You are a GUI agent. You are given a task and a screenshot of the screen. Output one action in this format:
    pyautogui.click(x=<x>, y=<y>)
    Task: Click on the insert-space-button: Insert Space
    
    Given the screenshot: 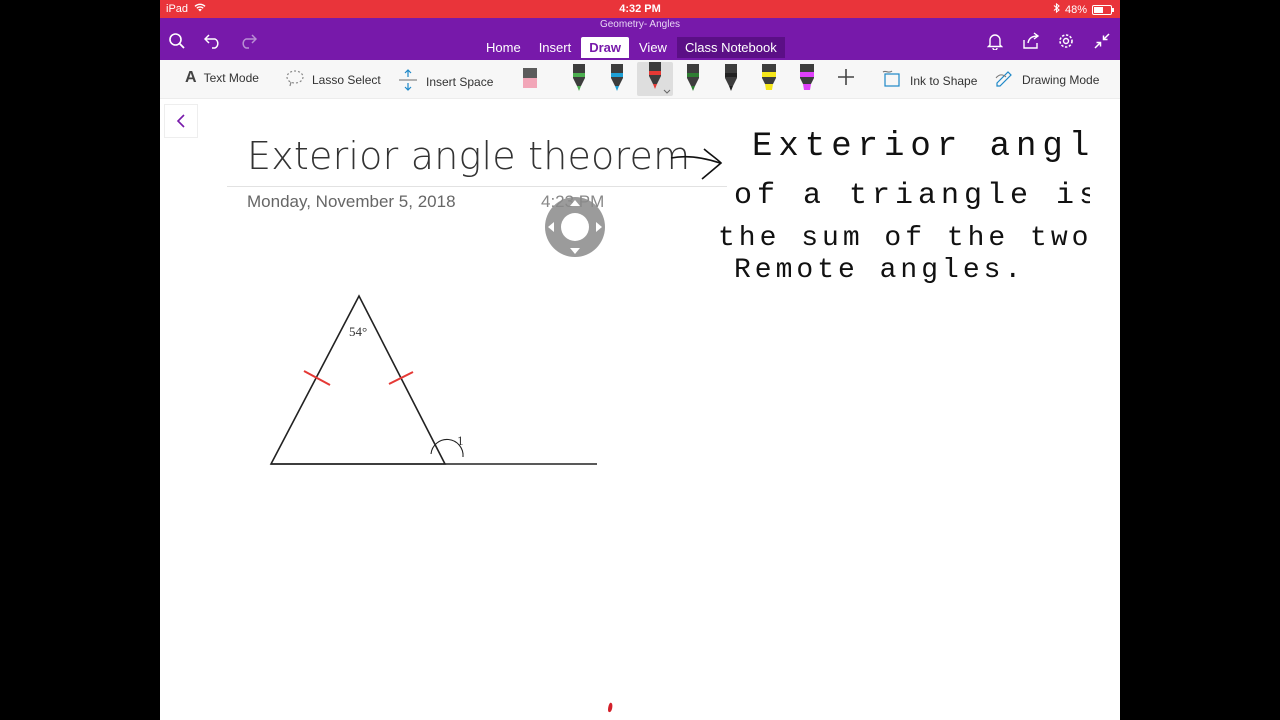 What is the action you would take?
    pyautogui.click(x=445, y=81)
    